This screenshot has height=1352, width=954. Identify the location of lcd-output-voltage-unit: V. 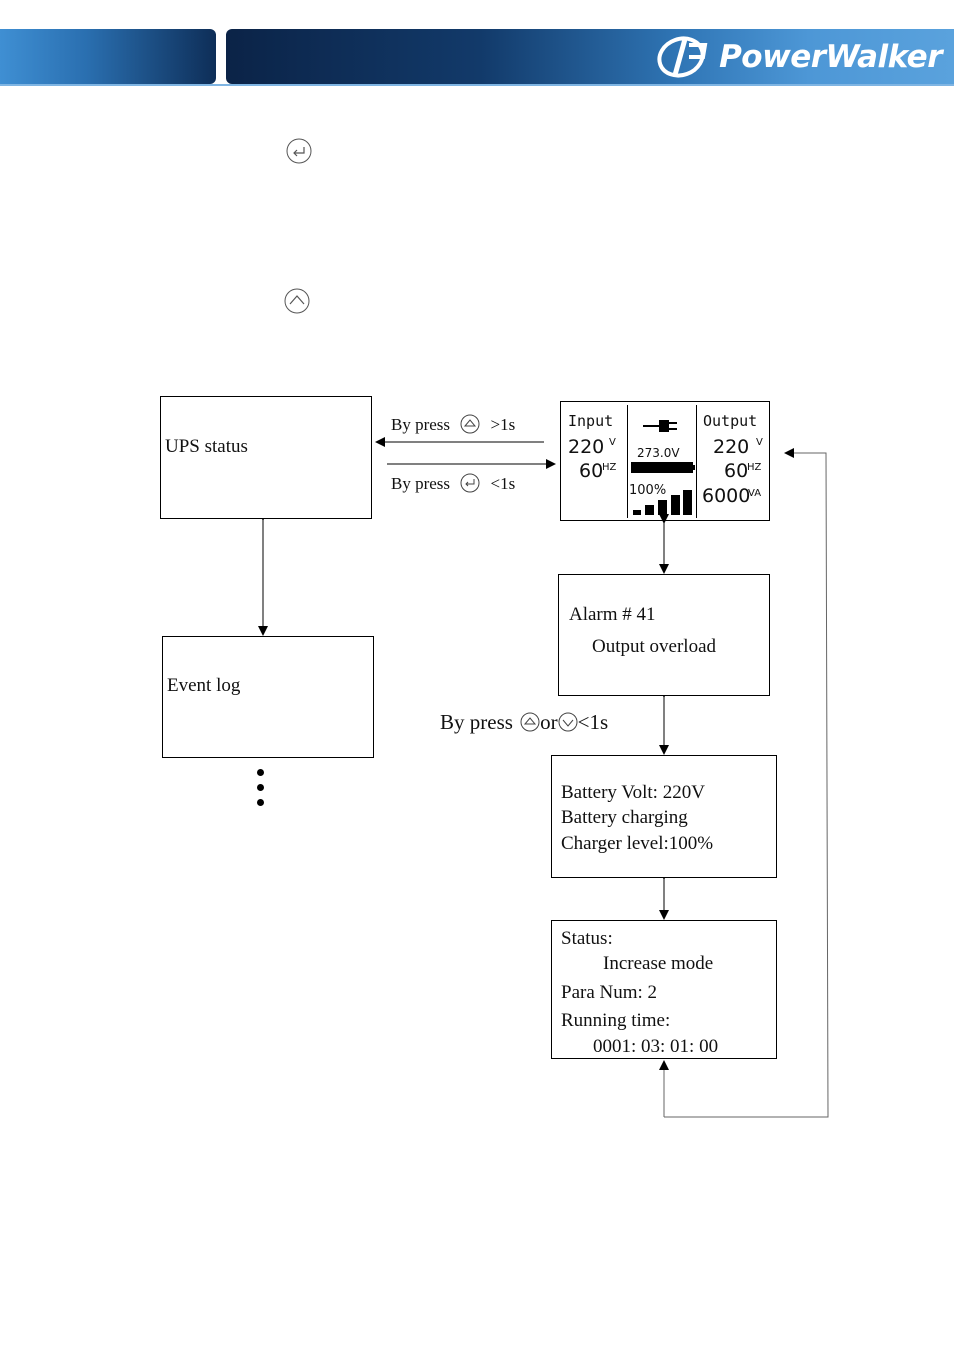
(759, 442).